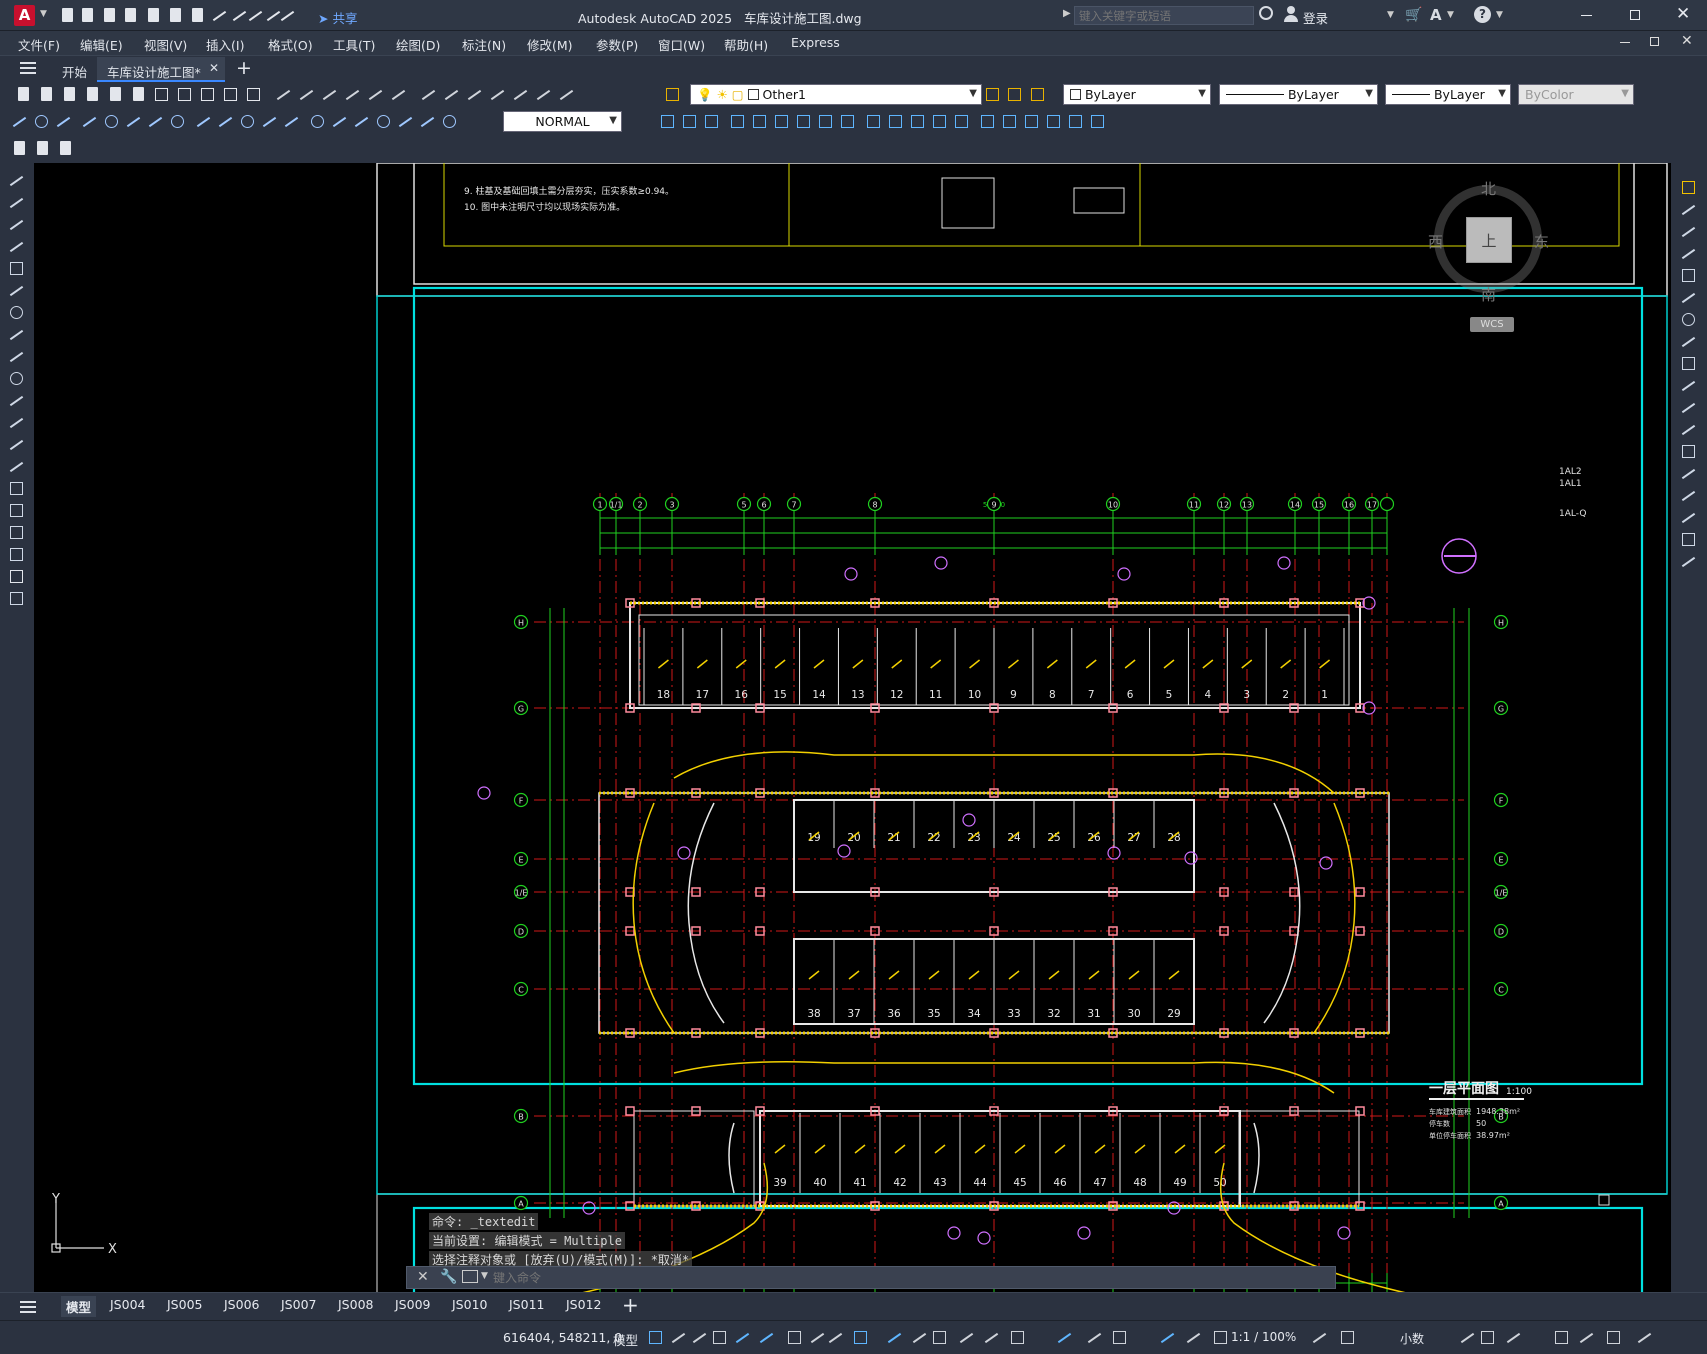 Image resolution: width=1707 pixels, height=1354 pixels. I want to click on menu-item-7: 标注(N), so click(484, 44).